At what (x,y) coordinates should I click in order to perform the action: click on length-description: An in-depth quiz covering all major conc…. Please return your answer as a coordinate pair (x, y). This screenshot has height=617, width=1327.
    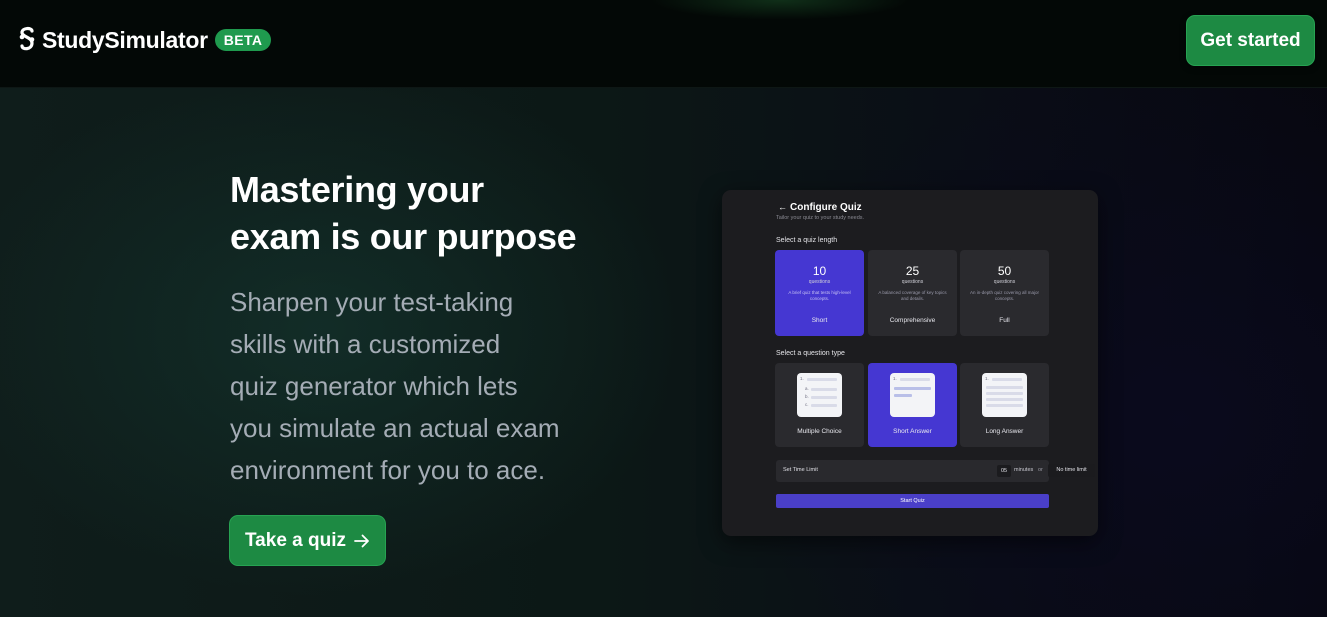
    Looking at the image, I should click on (1004, 295).